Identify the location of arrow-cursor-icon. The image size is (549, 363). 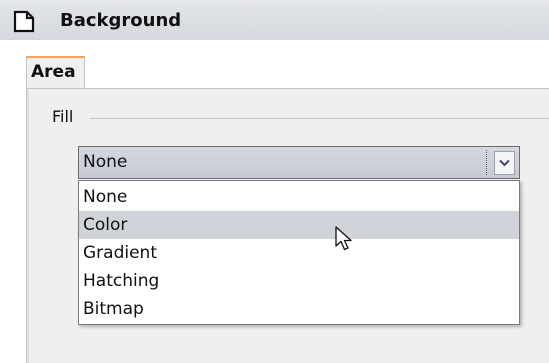
(343, 238).